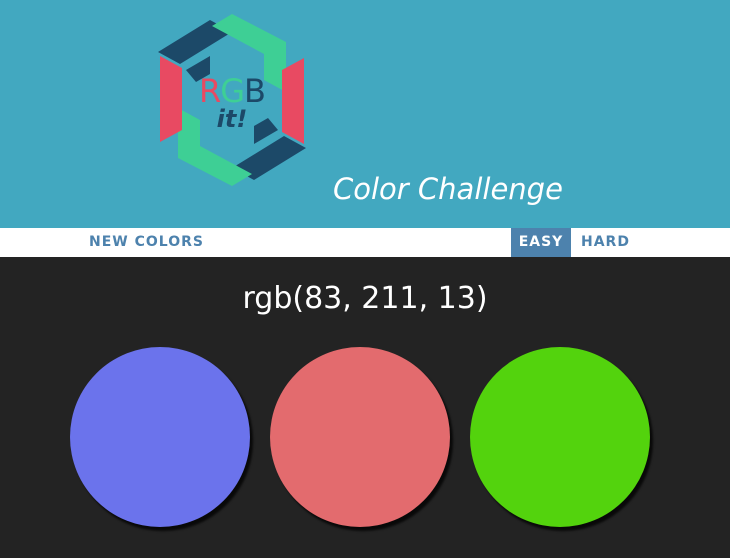 This screenshot has width=730, height=558. I want to click on new-colors-button: NEW COLORS, so click(146, 242).